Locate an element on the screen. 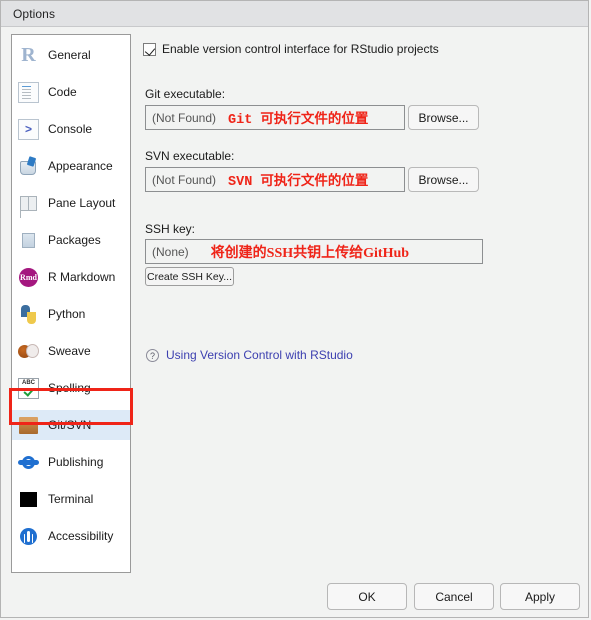  sidebar-item-label: Code is located at coordinates (62, 92).